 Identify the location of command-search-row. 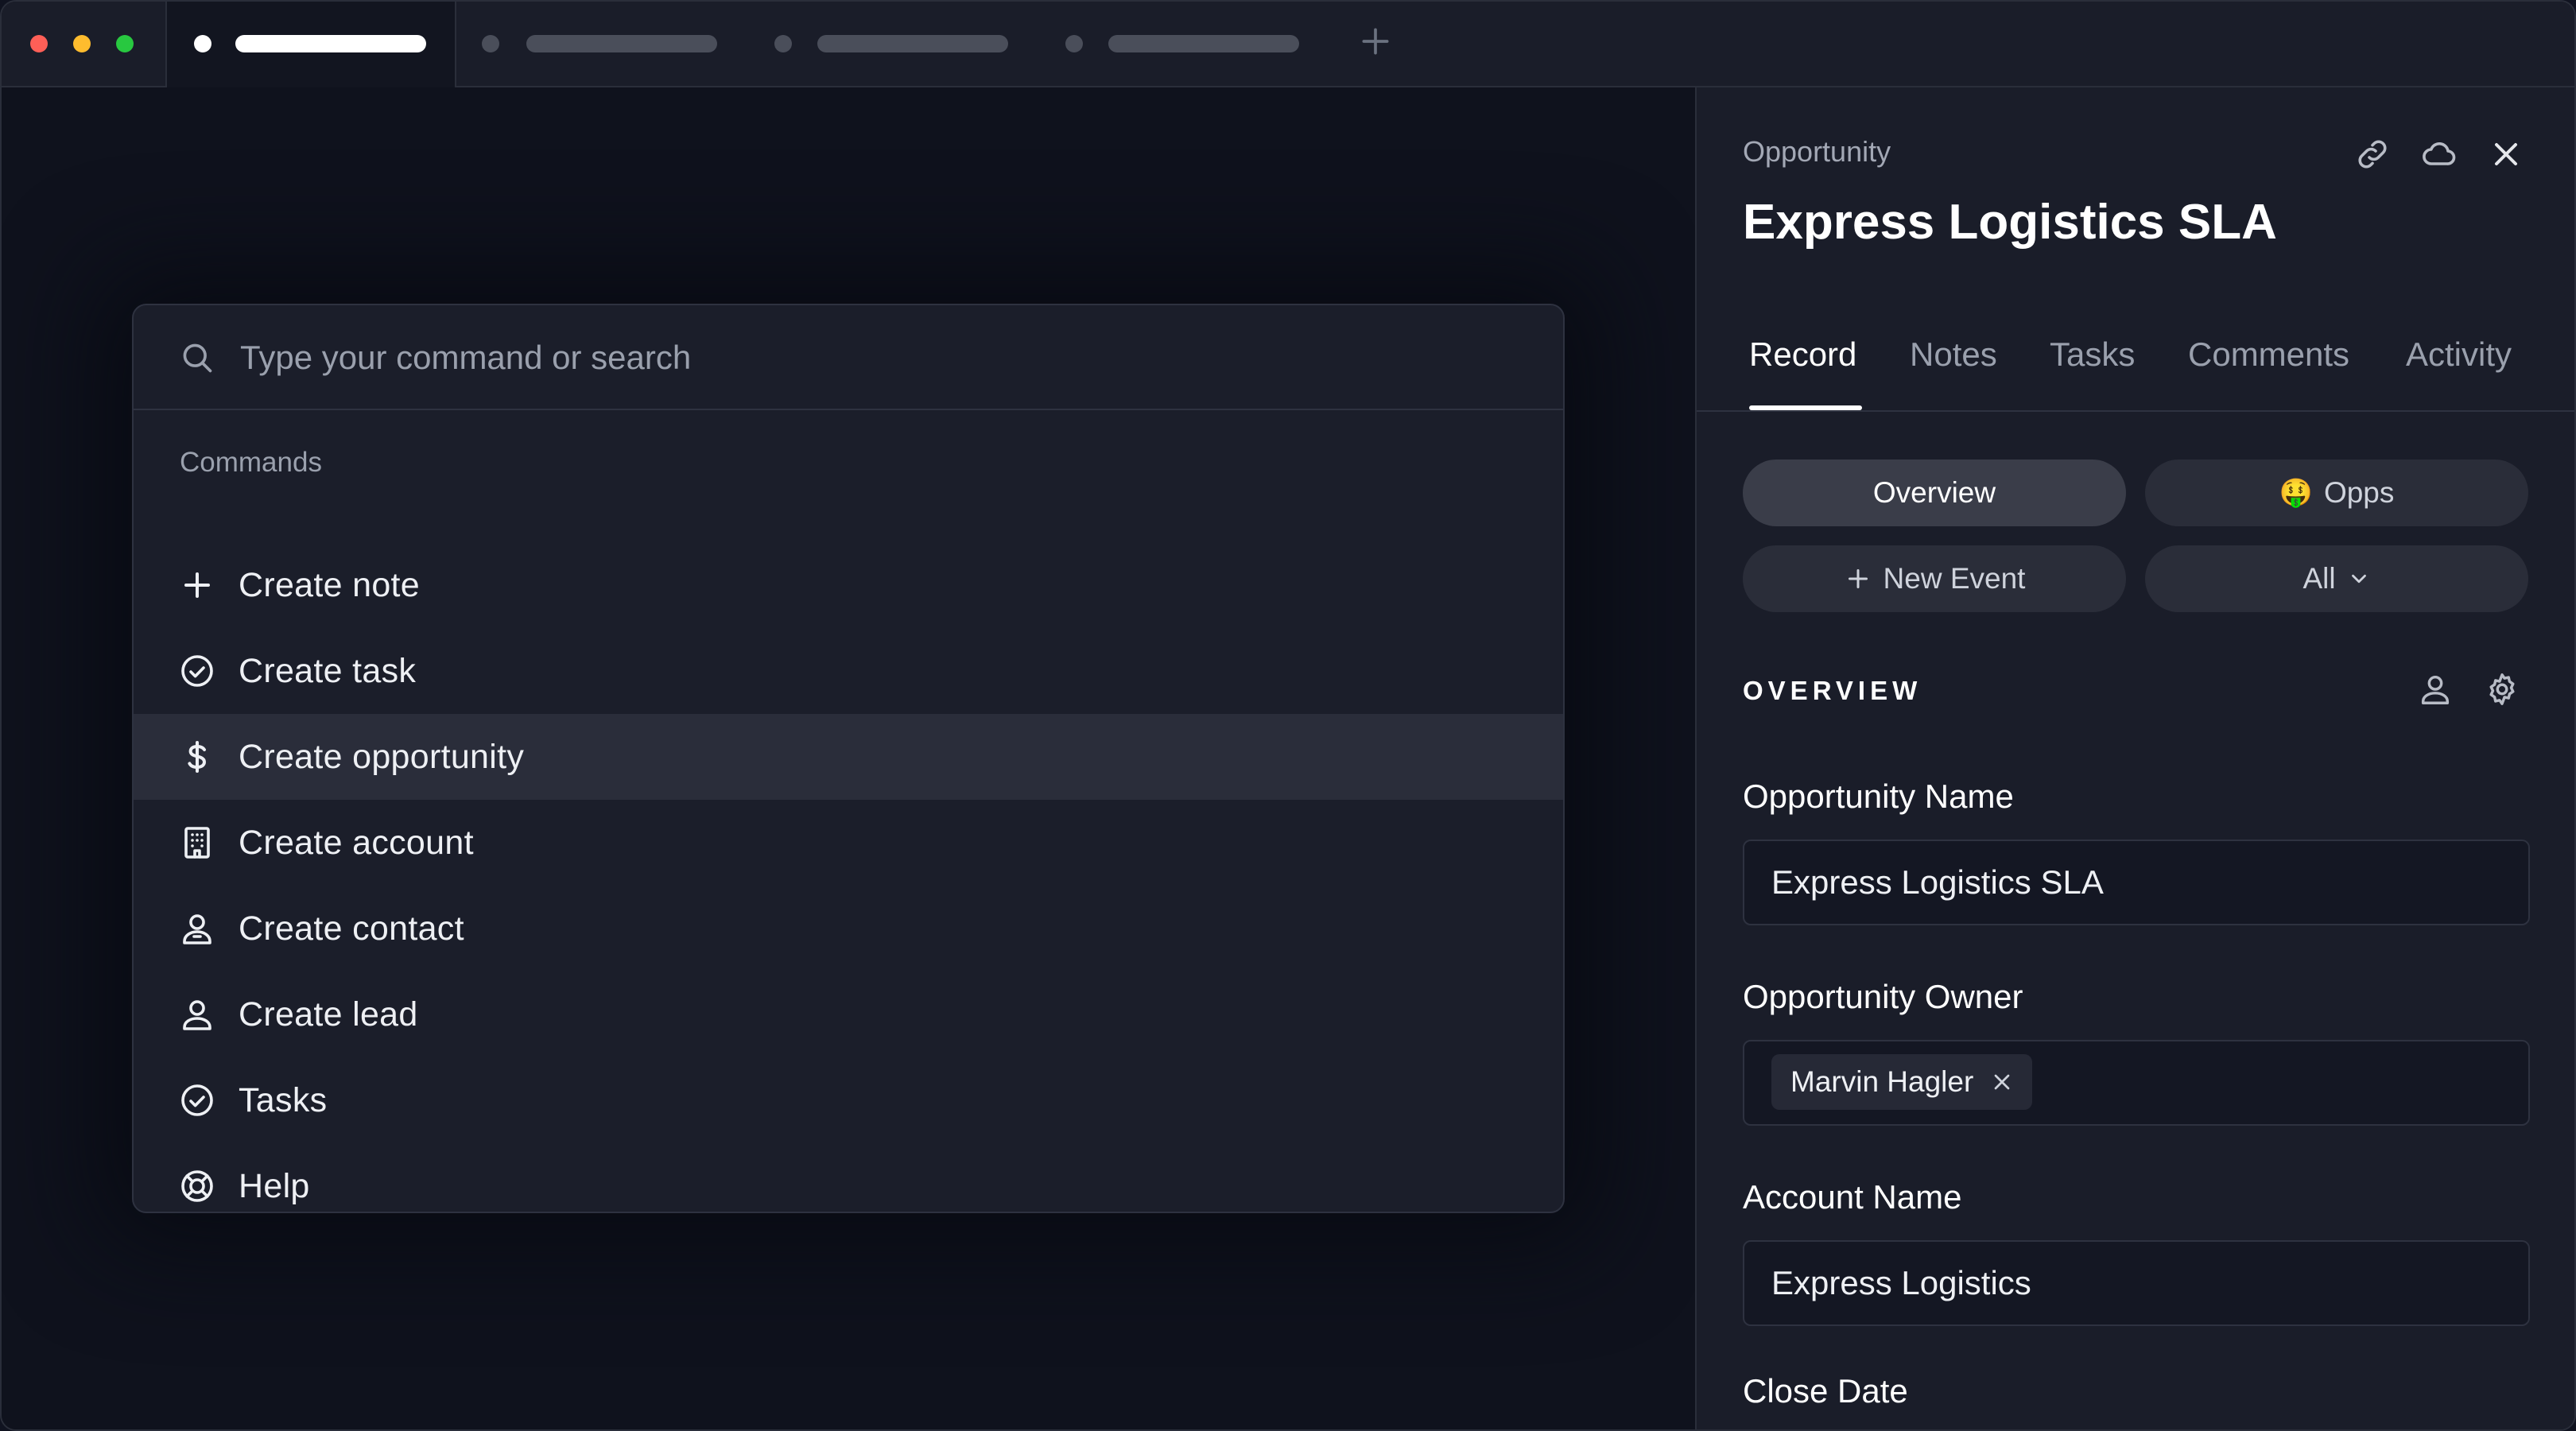
(848, 357).